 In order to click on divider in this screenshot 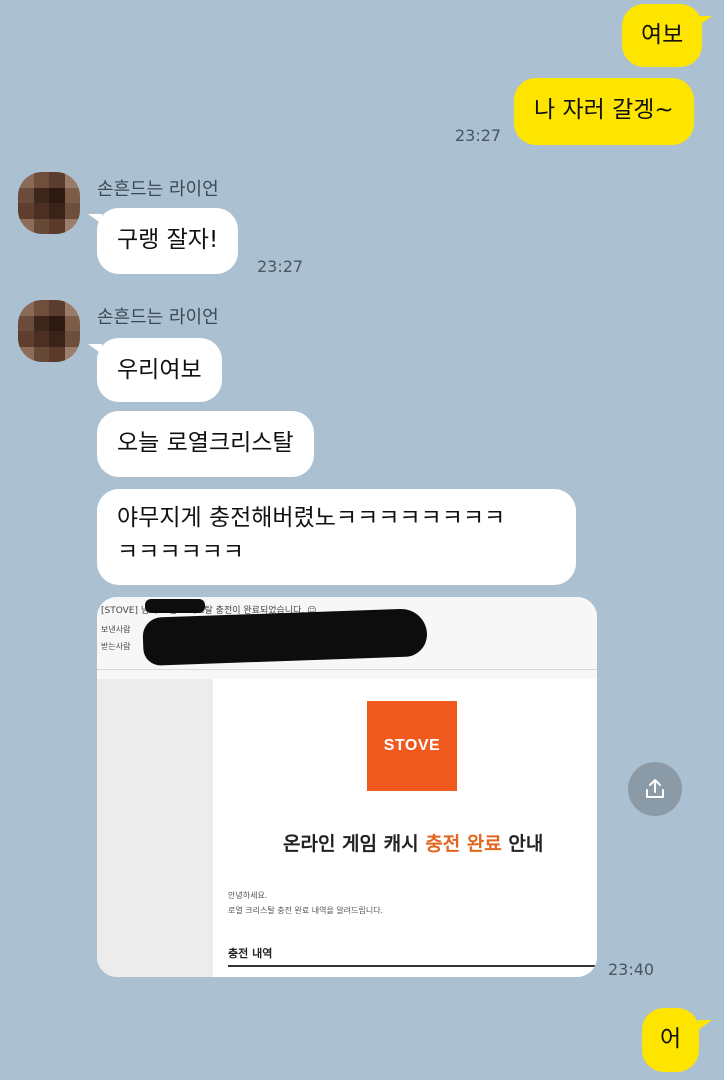, I will do `click(347, 669)`.